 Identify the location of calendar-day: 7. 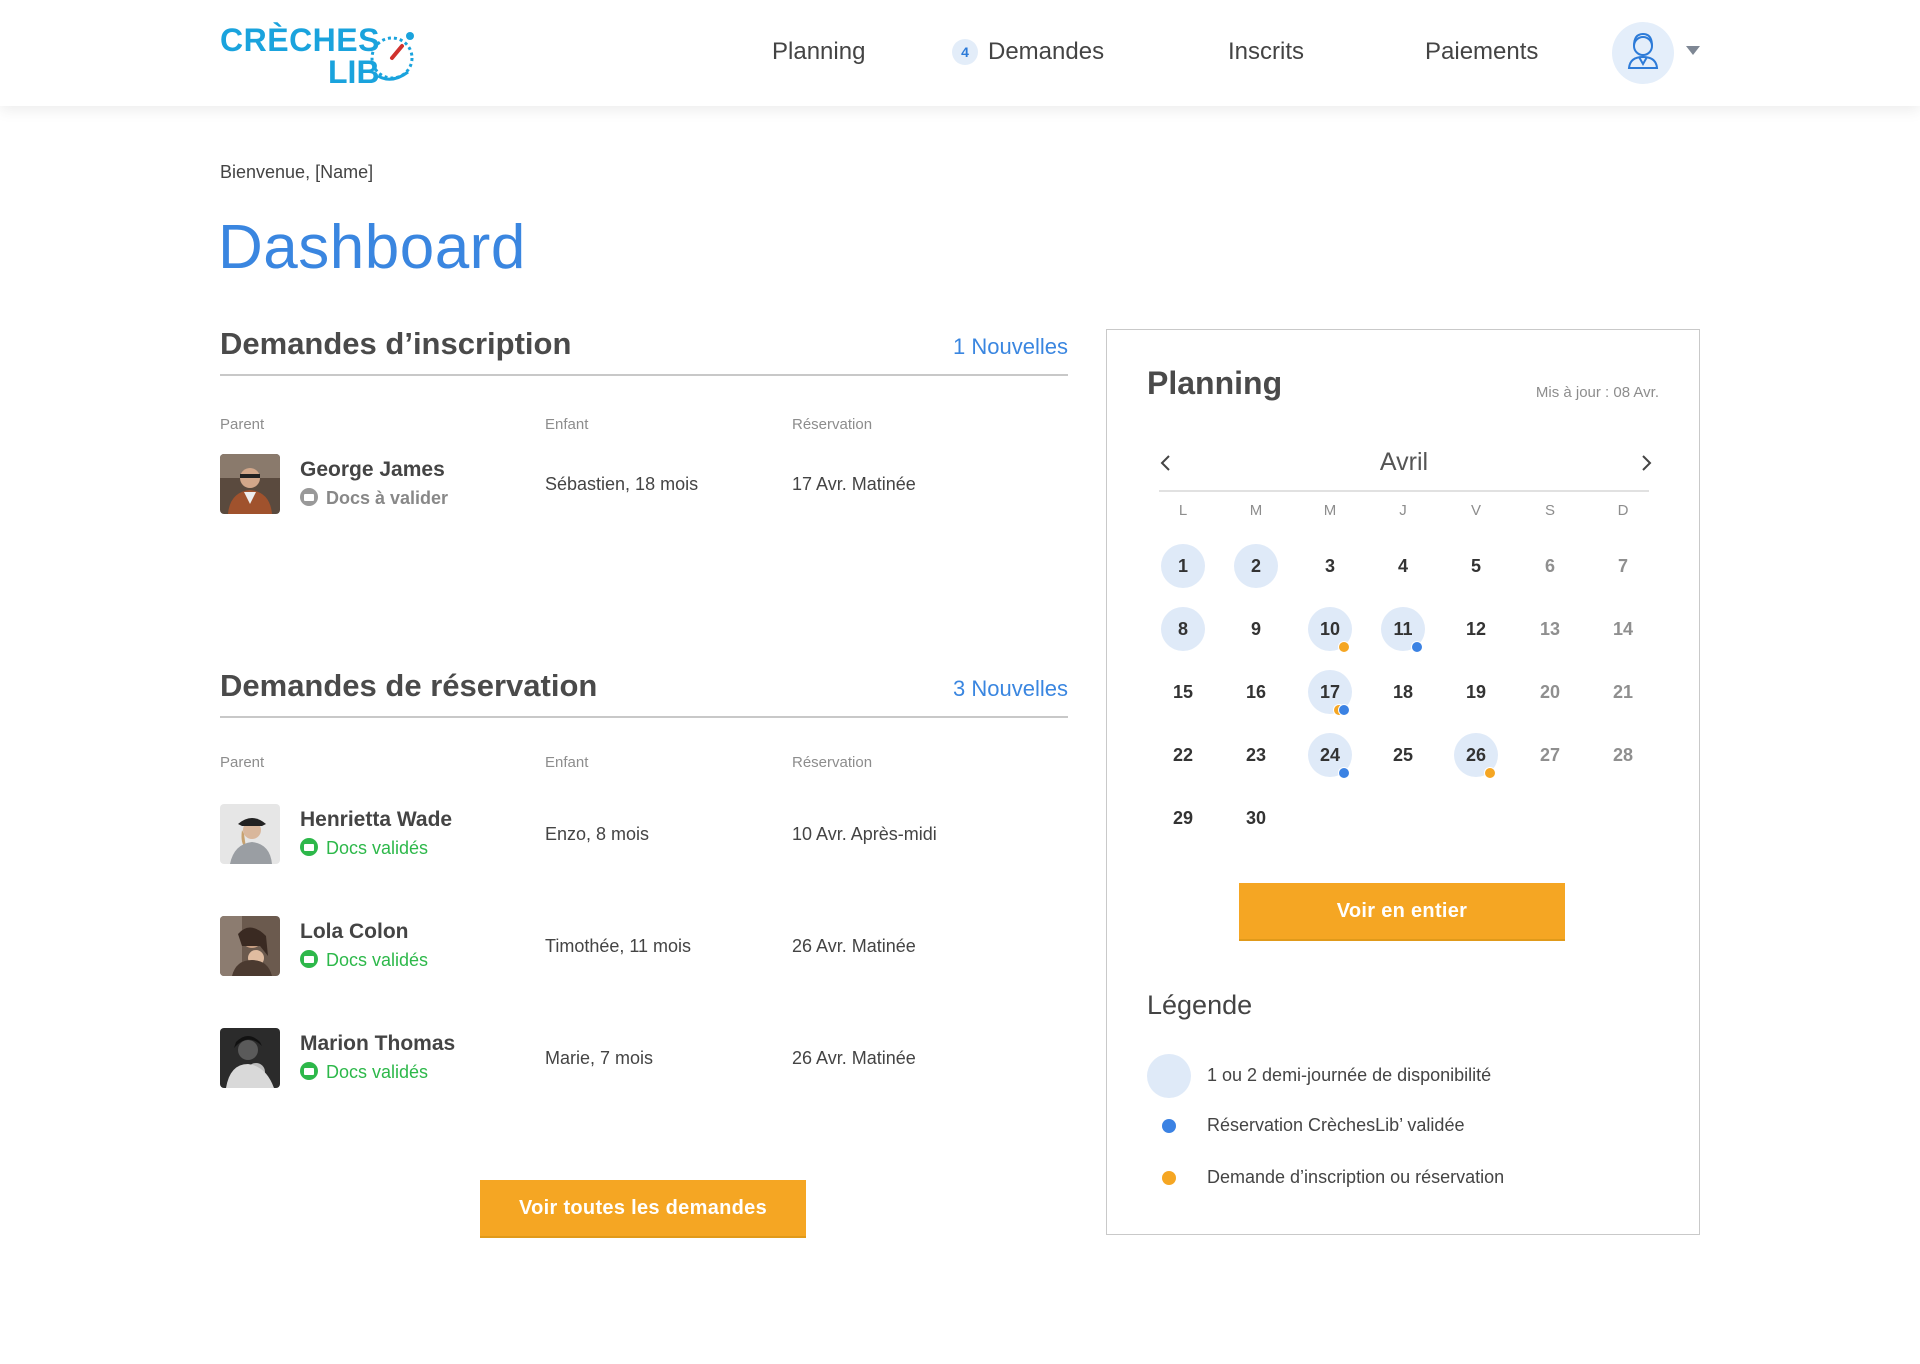
(1623, 566).